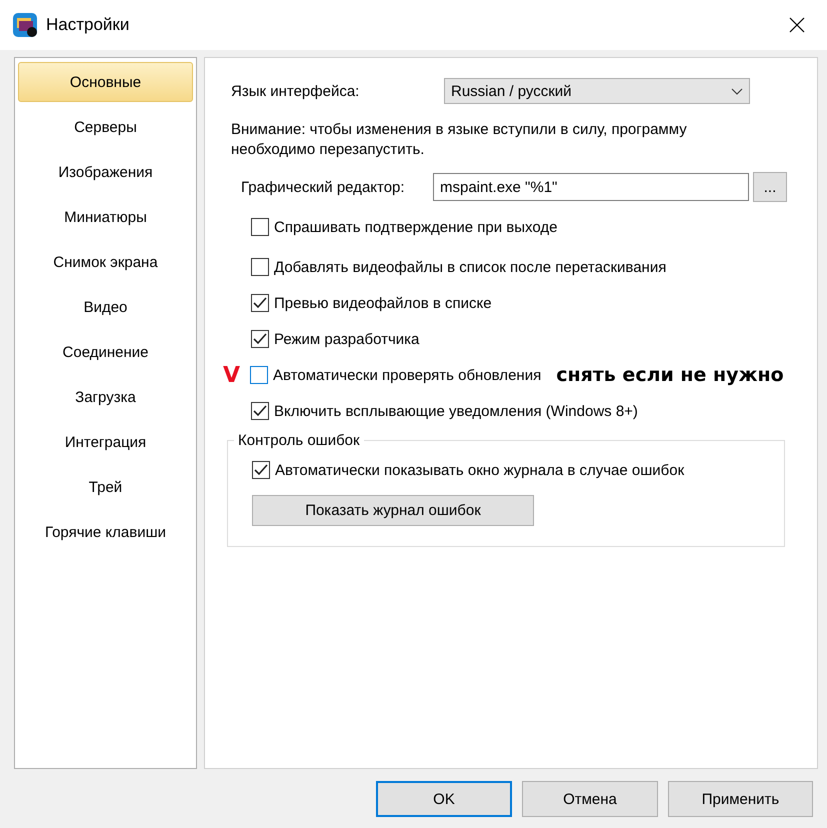 Image resolution: width=827 pixels, height=828 pixels. What do you see at coordinates (407, 375) in the screenshot?
I see `checkbox-label: Автоматически проверять обновления` at bounding box center [407, 375].